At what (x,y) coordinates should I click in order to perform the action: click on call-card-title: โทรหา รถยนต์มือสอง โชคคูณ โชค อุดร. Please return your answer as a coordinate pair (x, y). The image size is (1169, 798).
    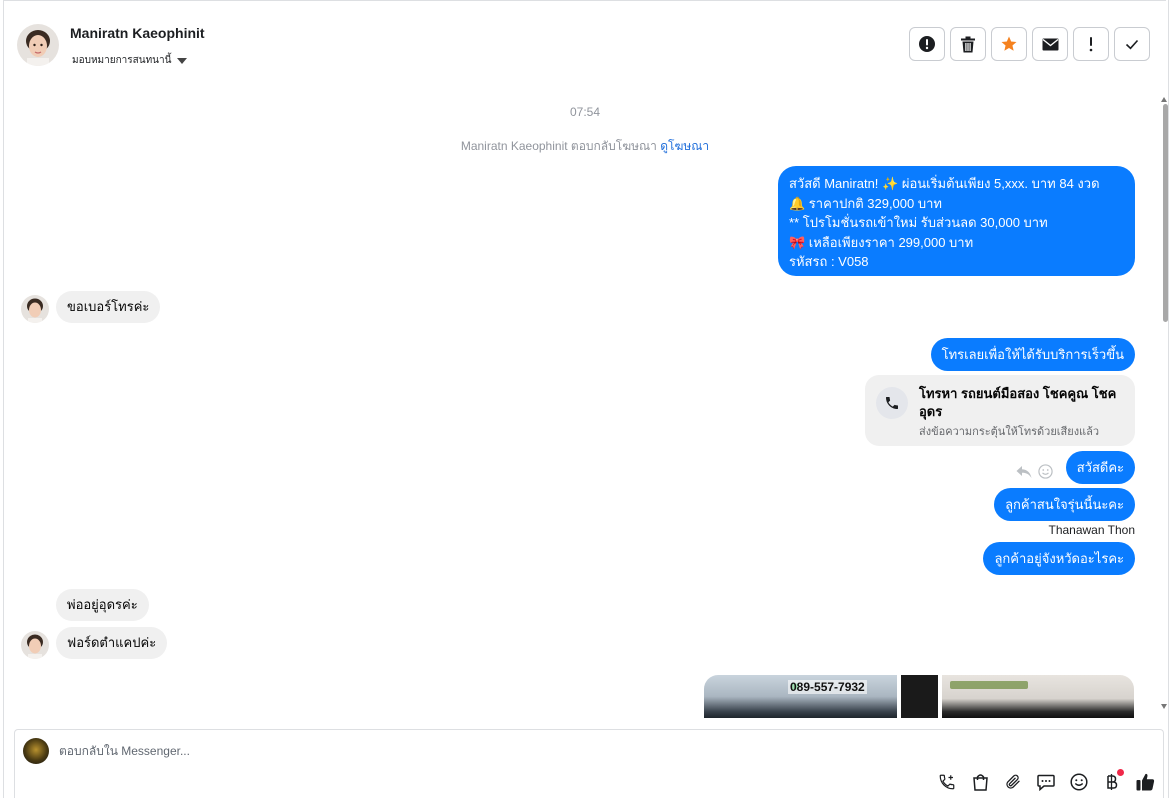
    Looking at the image, I should click on (1018, 402).